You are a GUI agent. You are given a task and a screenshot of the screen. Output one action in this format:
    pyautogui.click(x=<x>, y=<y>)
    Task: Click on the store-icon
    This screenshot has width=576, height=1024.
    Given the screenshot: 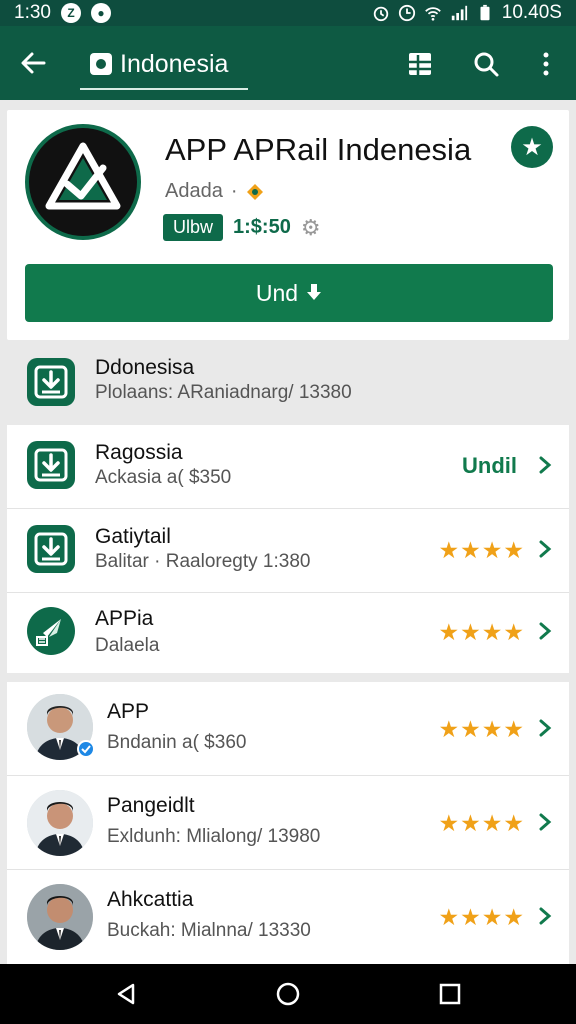 What is the action you would take?
    pyautogui.click(x=101, y=64)
    